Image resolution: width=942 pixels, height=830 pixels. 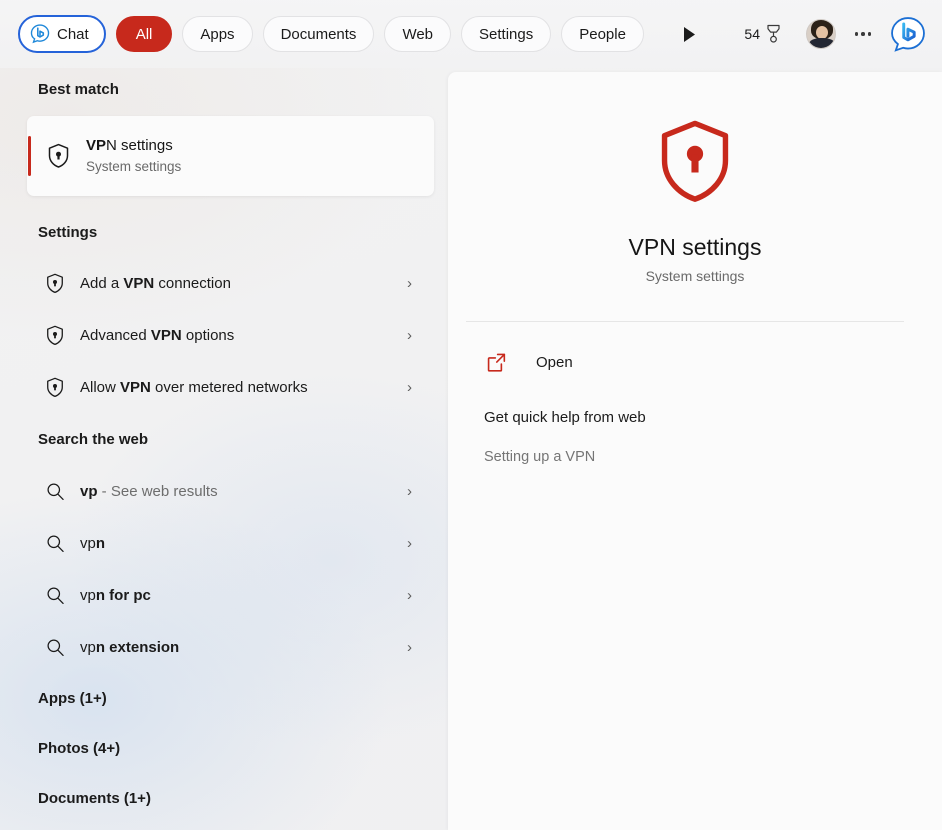 I want to click on settings-result-label: Add a VPN connection, so click(x=243, y=283).